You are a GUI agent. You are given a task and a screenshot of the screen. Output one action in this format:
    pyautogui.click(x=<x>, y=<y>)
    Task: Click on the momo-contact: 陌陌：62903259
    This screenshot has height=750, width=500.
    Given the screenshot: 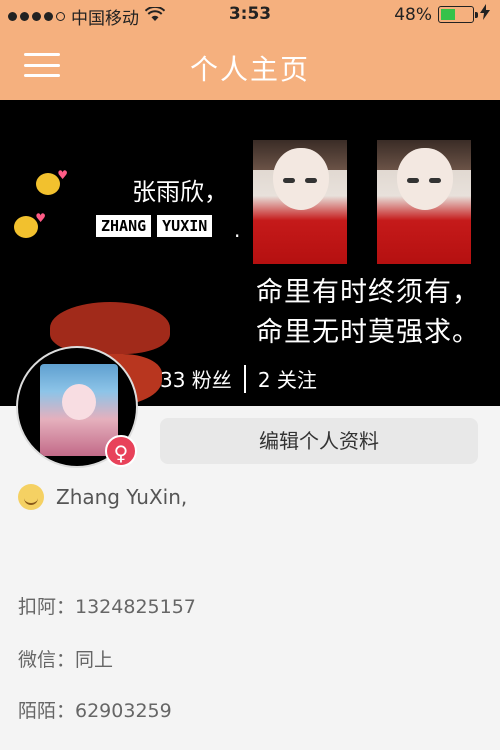 What is the action you would take?
    pyautogui.click(x=95, y=711)
    